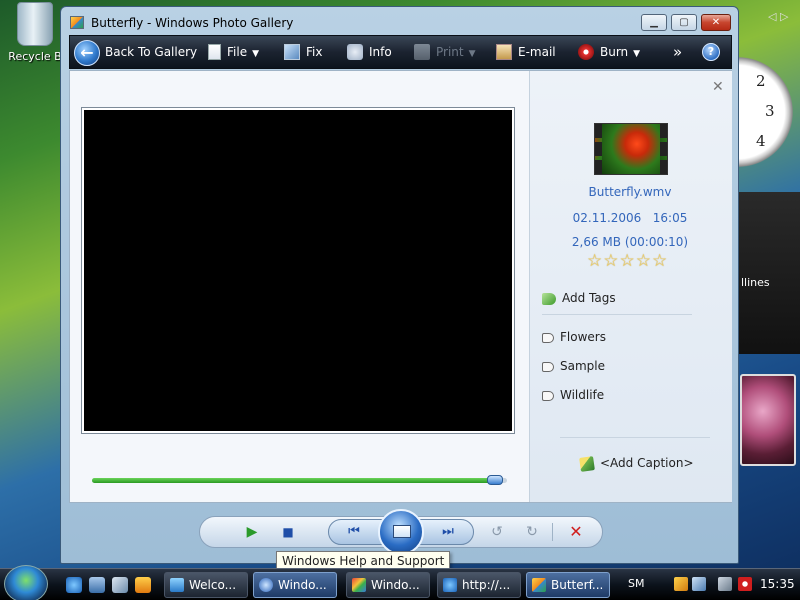 Image resolution: width=800 pixels, height=600 pixels. I want to click on tag-item: Sample, so click(573, 366).